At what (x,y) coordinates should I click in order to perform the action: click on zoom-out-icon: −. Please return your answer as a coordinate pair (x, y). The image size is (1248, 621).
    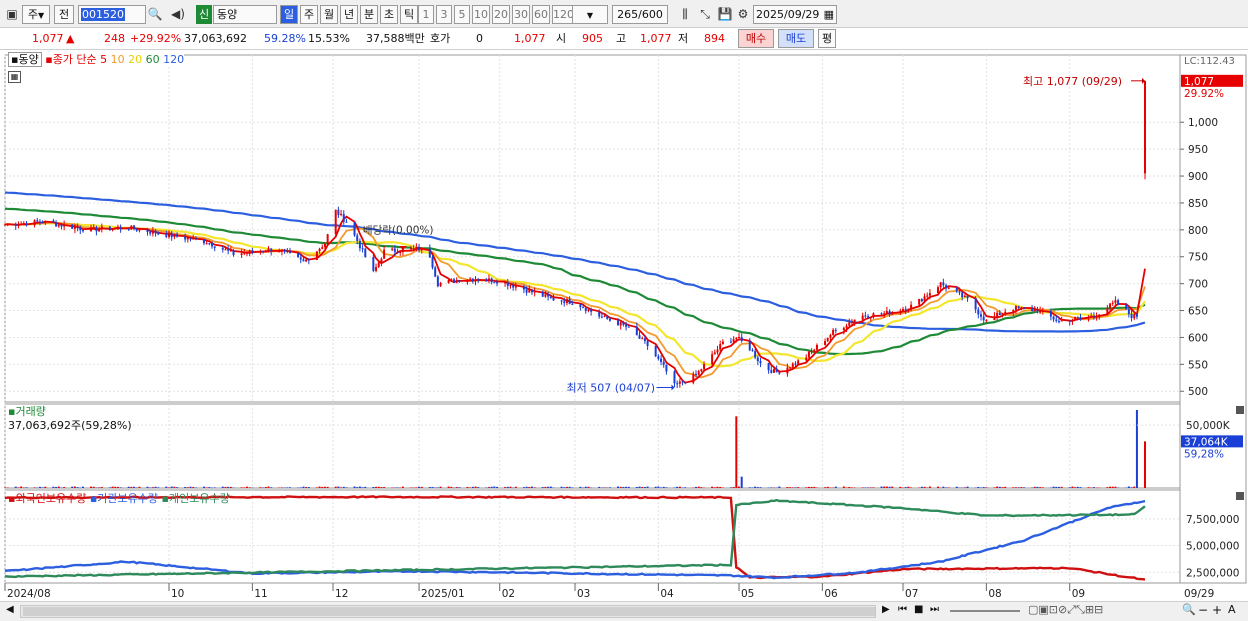
    Looking at the image, I should click on (1203, 610).